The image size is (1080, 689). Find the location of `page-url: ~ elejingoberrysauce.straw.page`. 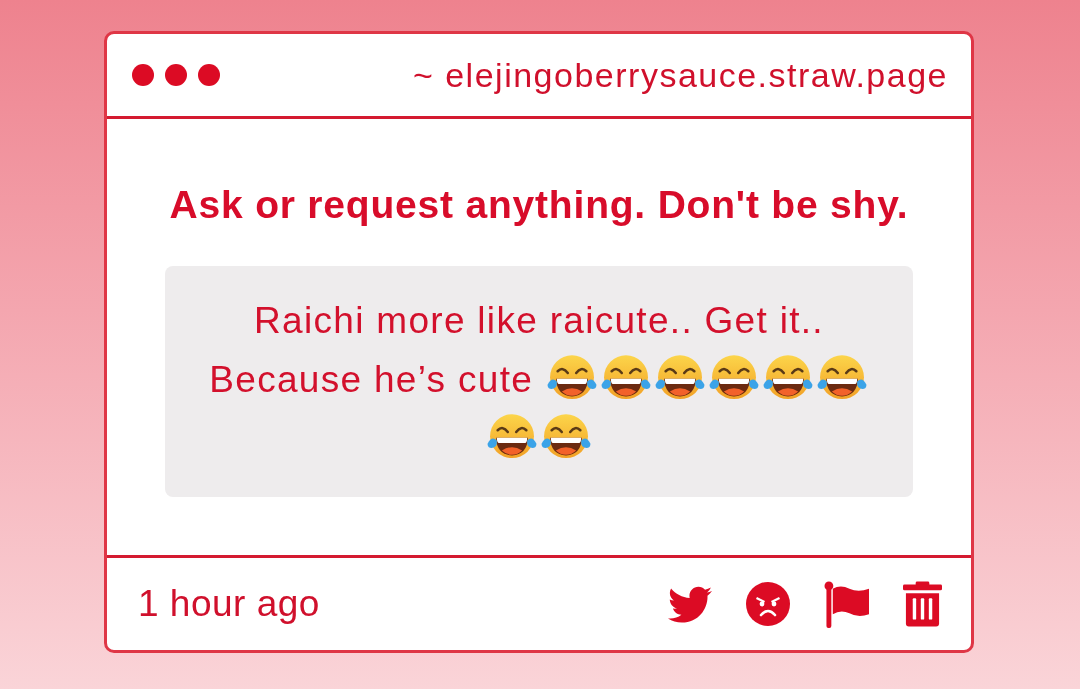

page-url: ~ elejingoberrysauce.straw.page is located at coordinates (680, 75).